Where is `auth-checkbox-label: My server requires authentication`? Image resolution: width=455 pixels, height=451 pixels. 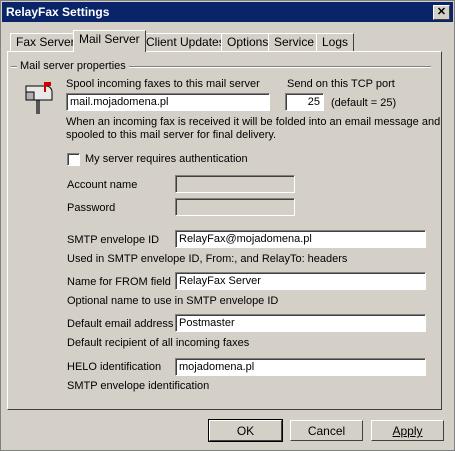
auth-checkbox-label: My server requires authentication is located at coordinates (166, 159).